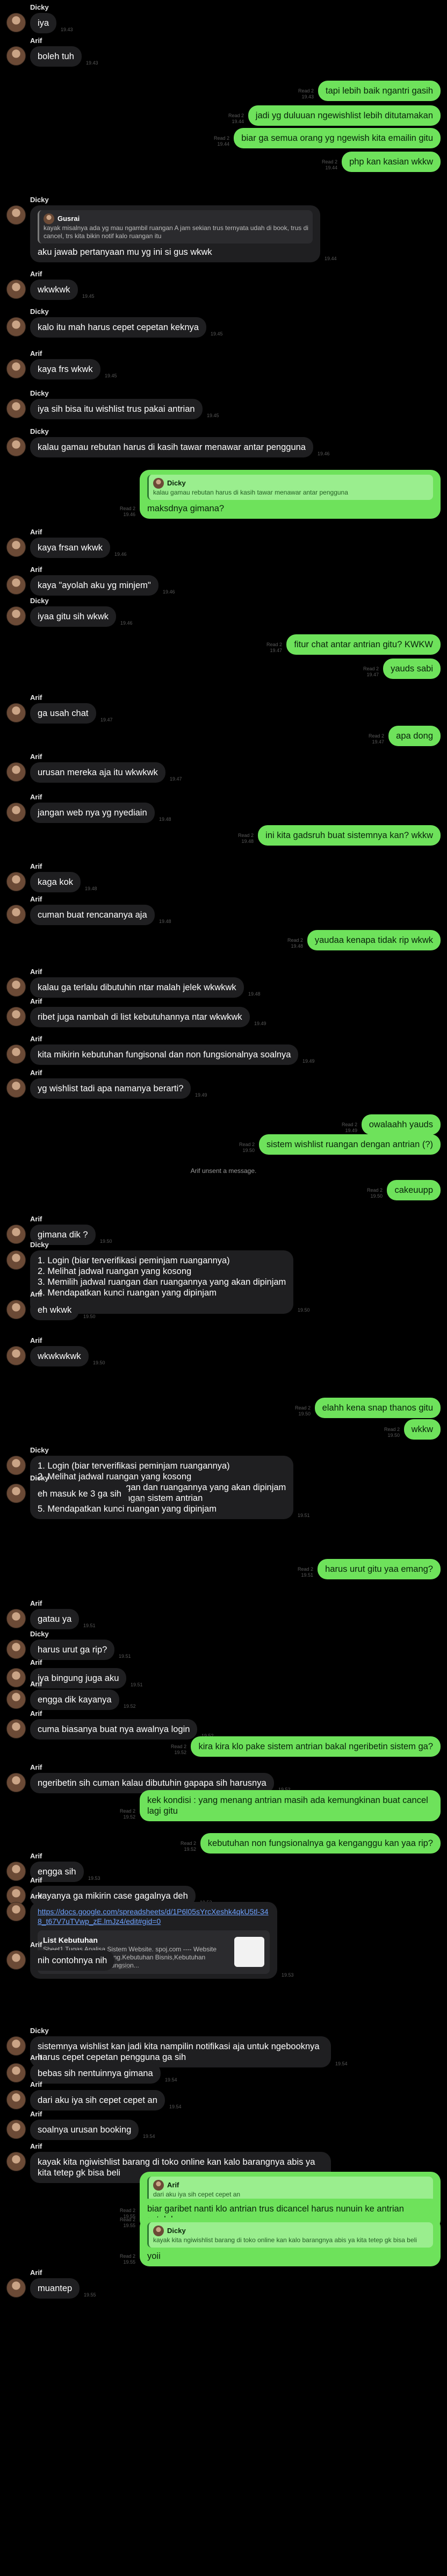  Describe the element at coordinates (95, 2073) in the screenshot. I see `message-bubble: bebas sih nentuinnya gimana` at that location.